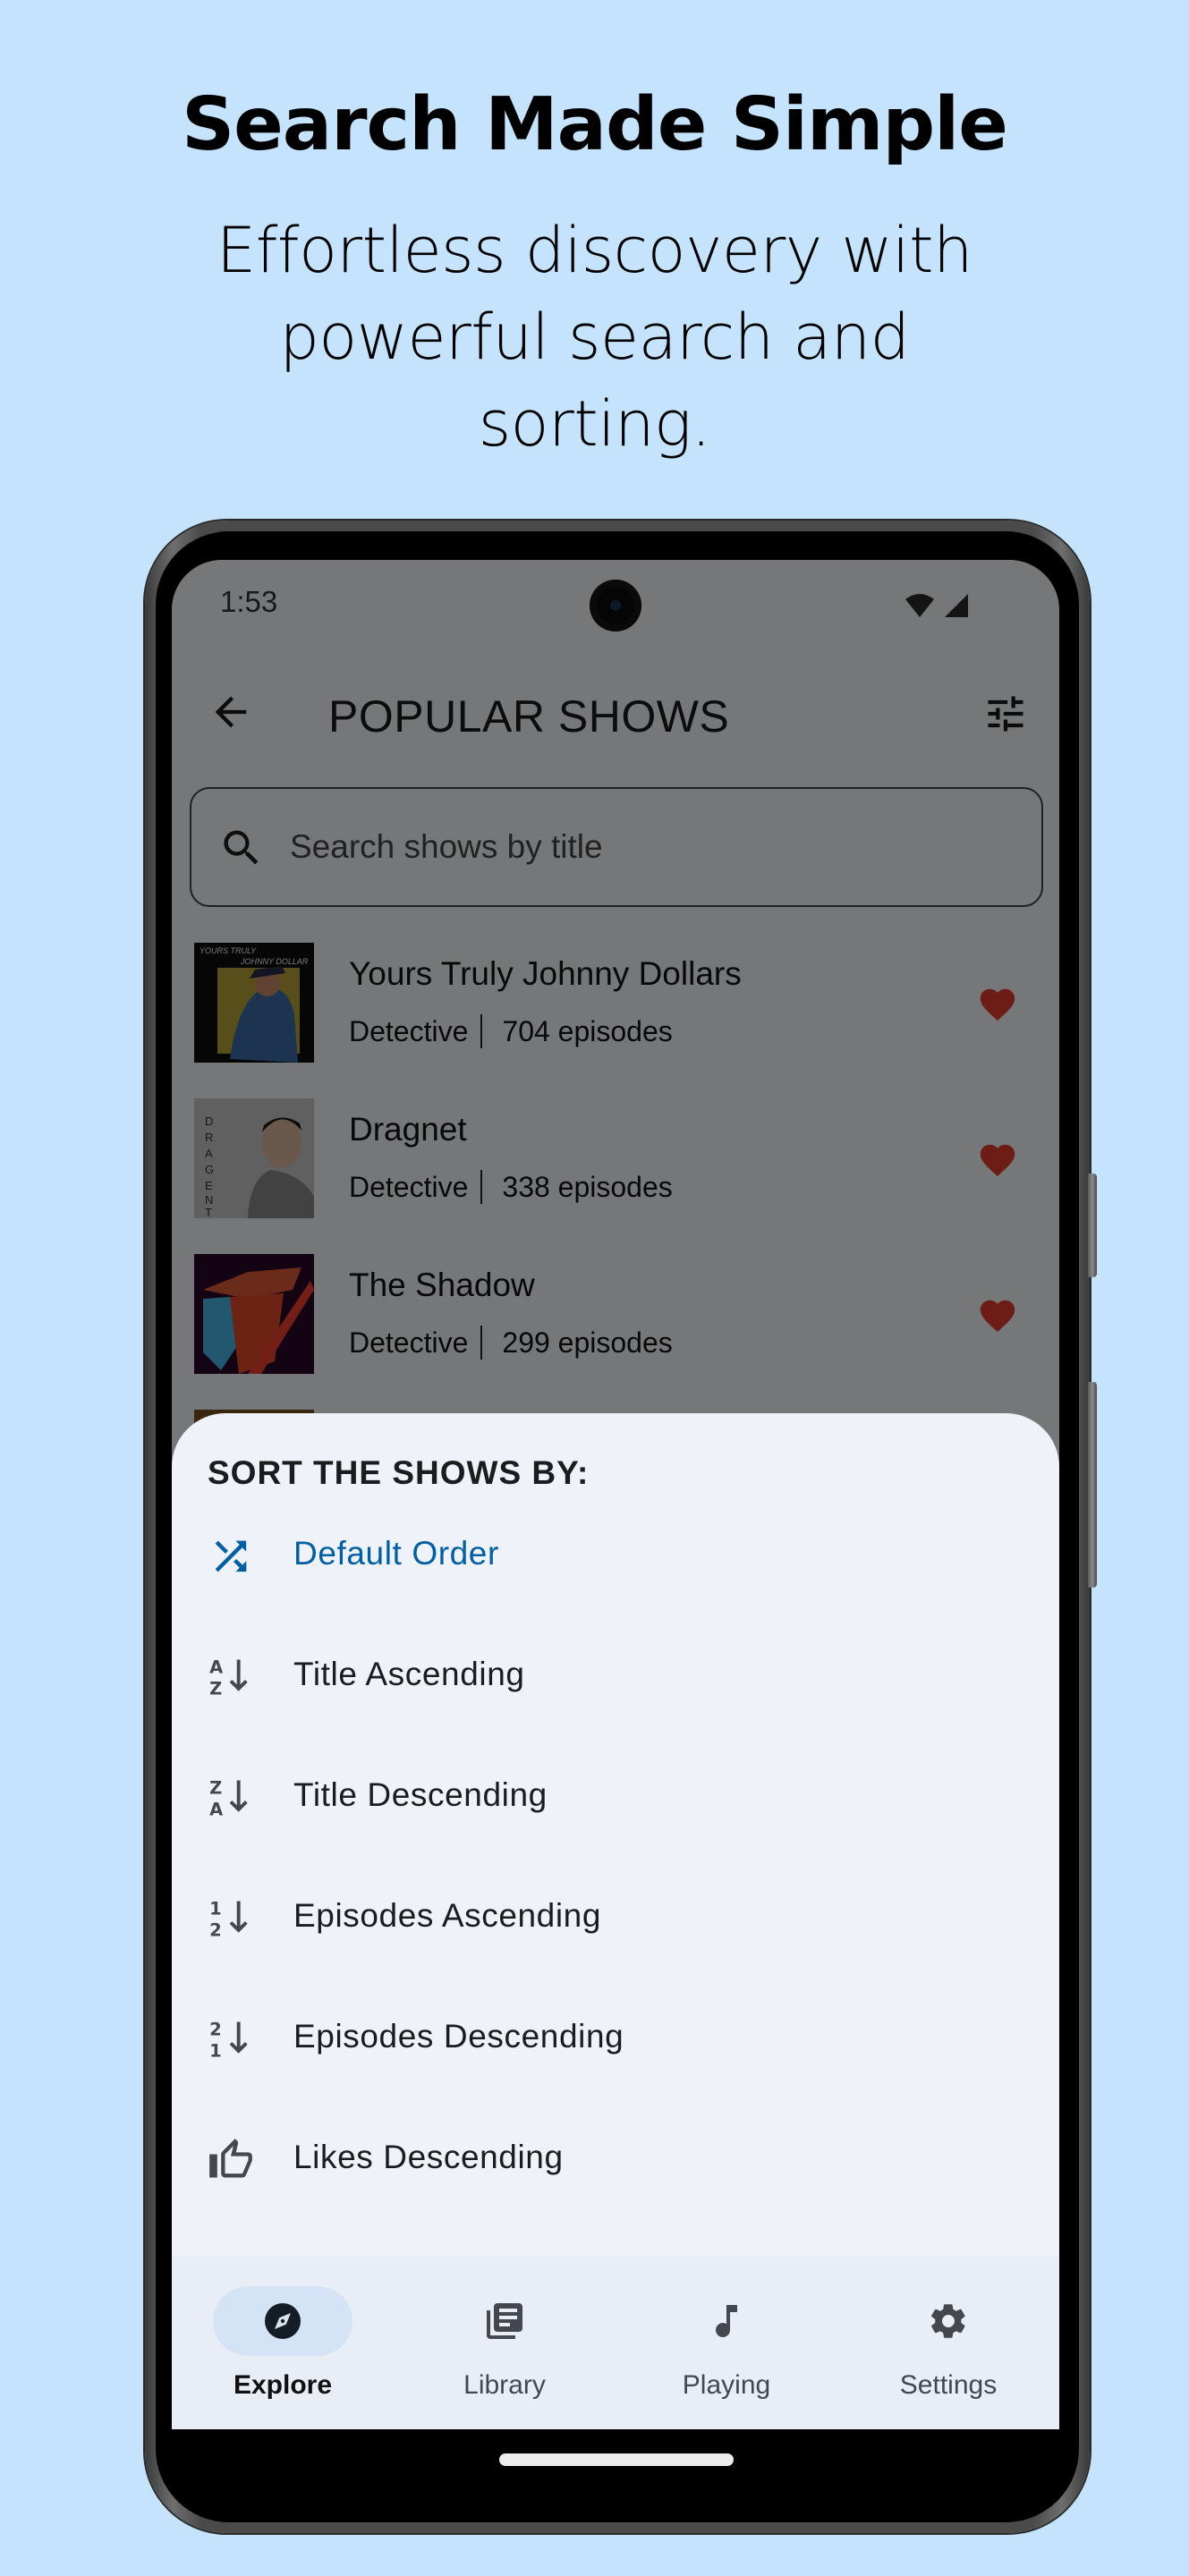 The height and width of the screenshot is (2576, 1189). I want to click on sort-option-label: Default Order, so click(396, 1553).